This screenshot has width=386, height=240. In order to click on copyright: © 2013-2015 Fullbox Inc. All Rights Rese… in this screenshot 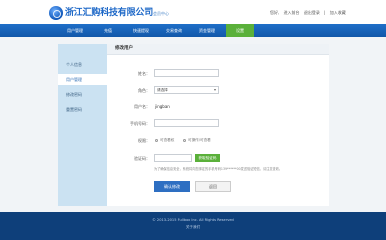, I will do `click(193, 220)`.